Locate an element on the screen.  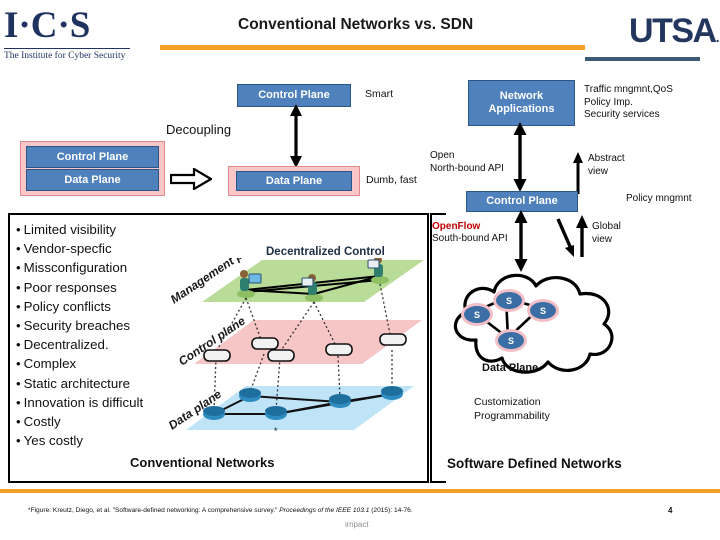
transform-block-arrow-icon is located at coordinates (191, 179).